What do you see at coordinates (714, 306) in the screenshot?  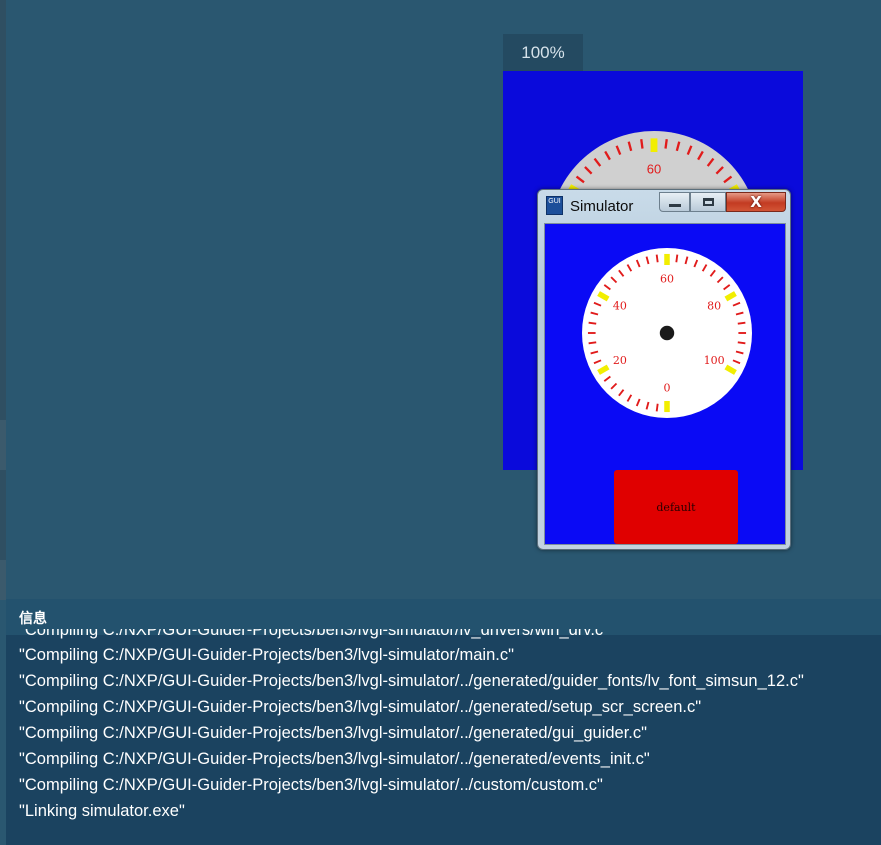 I see `gauge-label: 80` at bounding box center [714, 306].